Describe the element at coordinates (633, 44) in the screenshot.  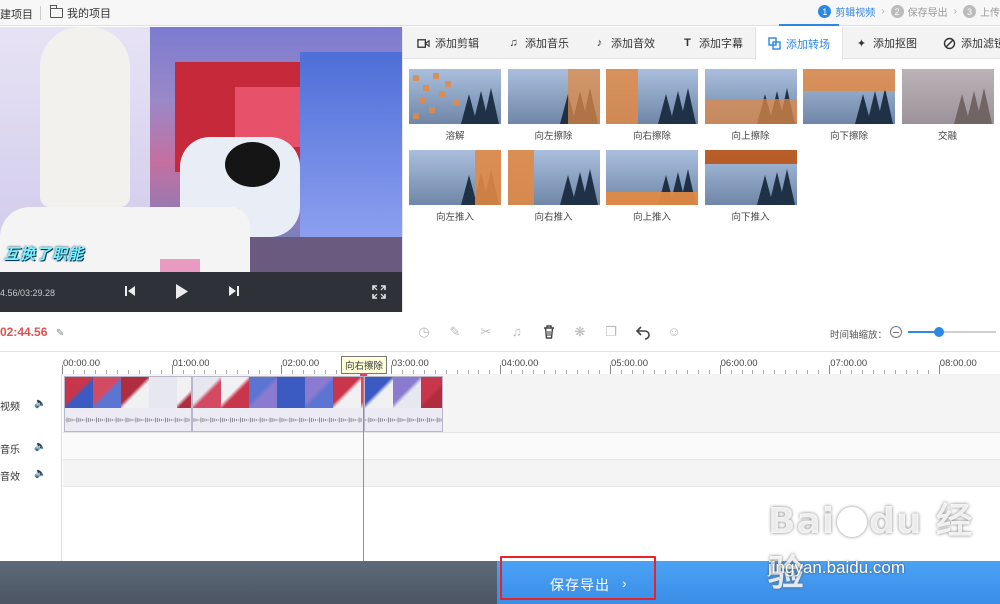
I see `tab-label: 添加音效` at that location.